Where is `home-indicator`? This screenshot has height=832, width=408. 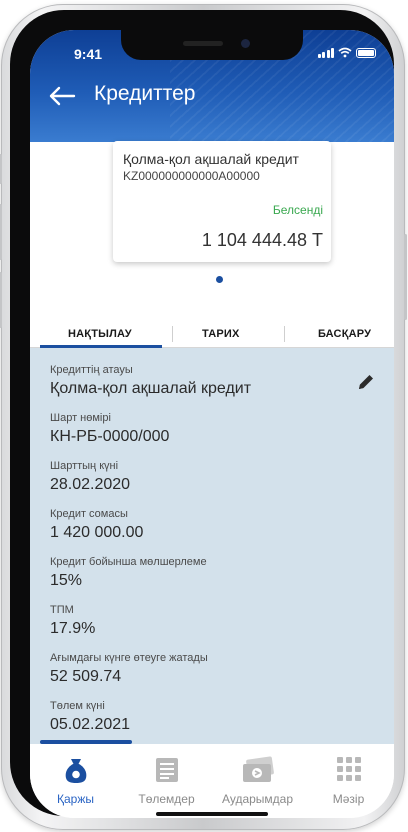
home-indicator is located at coordinates (212, 814).